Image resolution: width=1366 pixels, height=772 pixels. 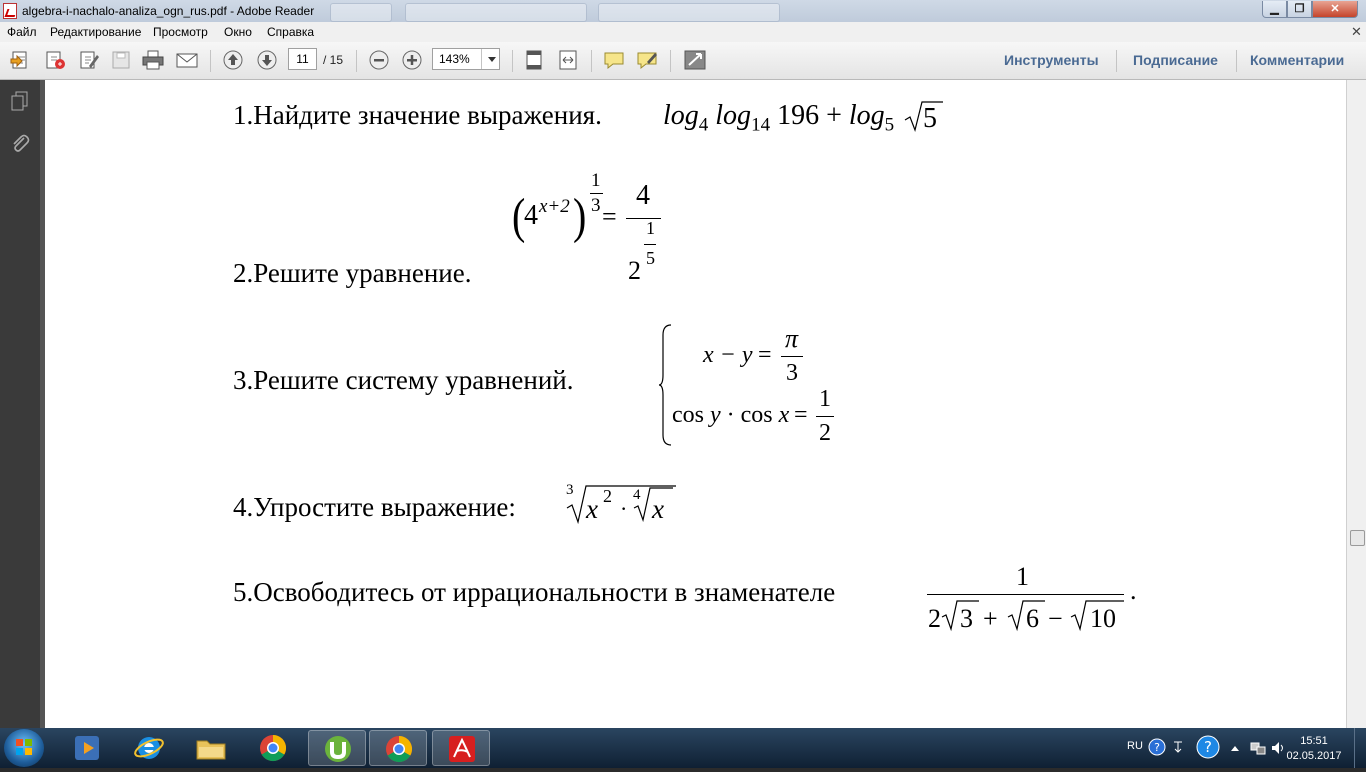 I want to click on taskbar-media-player, so click(x=87, y=748).